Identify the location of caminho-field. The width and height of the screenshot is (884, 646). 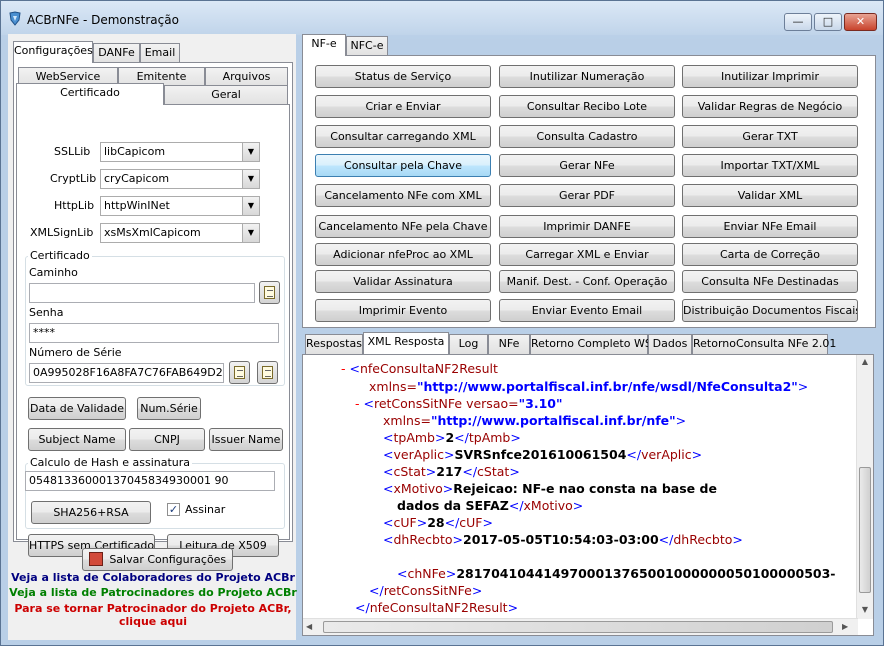
(142, 293).